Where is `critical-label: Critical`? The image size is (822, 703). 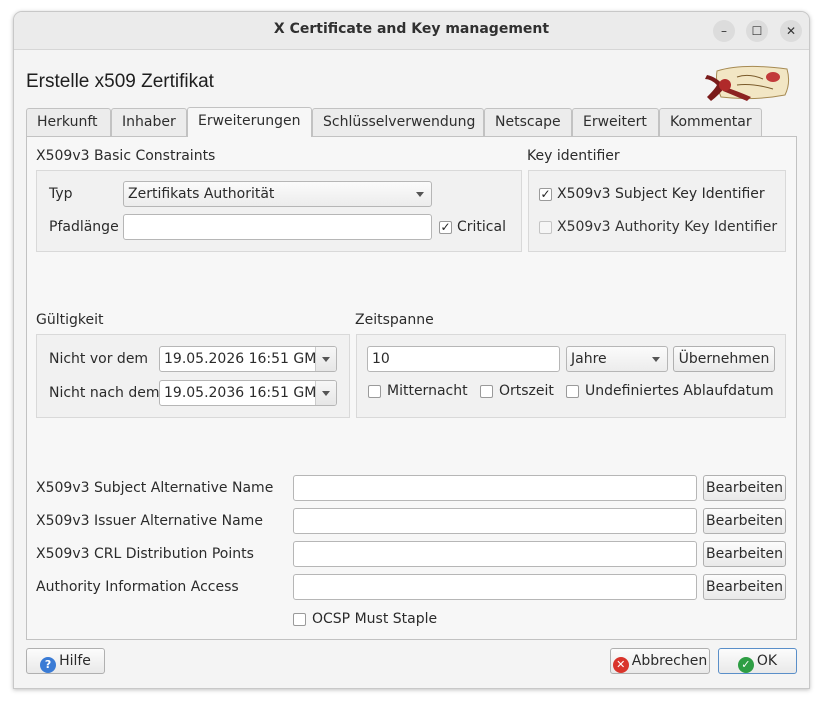 critical-label: Critical is located at coordinates (481, 227).